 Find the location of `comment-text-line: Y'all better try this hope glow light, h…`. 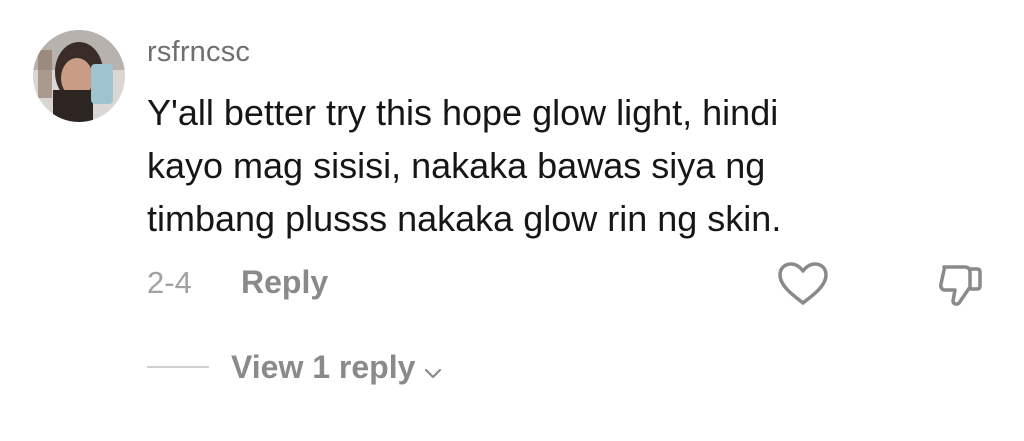

comment-text-line: Y'all better try this hope glow light, h… is located at coordinates (463, 112).